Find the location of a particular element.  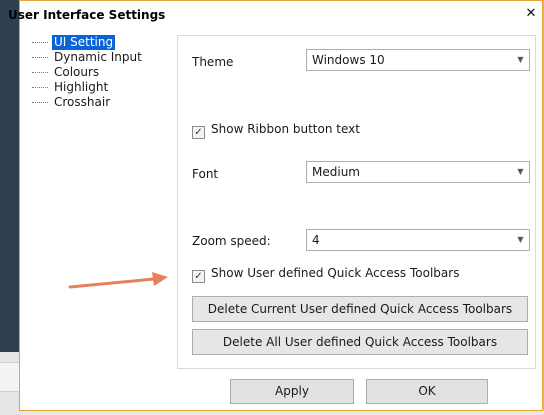

background-app-strip is located at coordinates (10, 377).